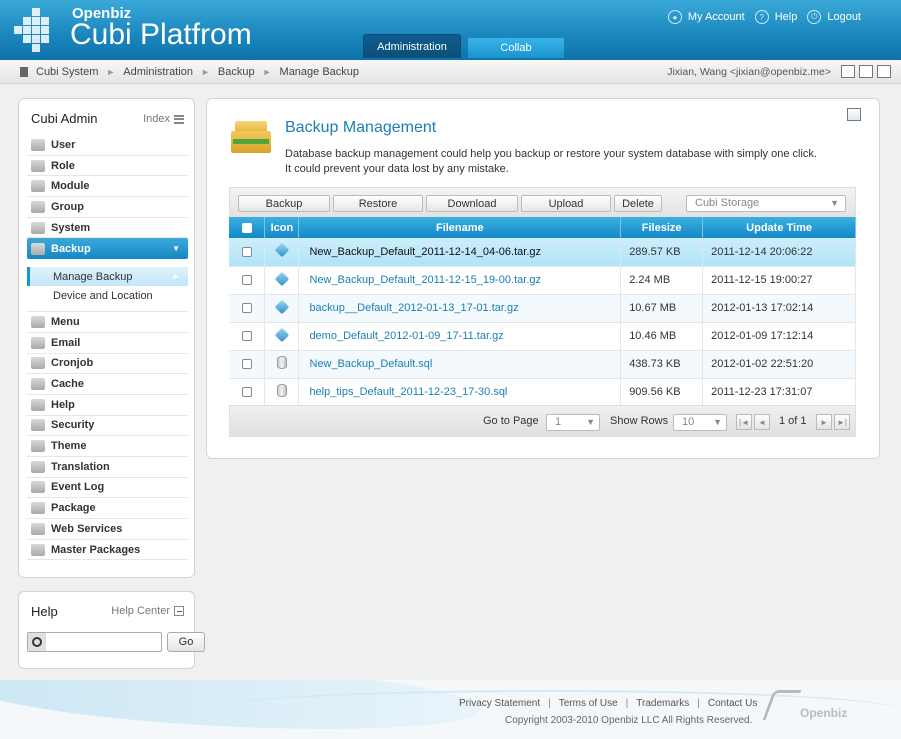 The image size is (901, 739). Describe the element at coordinates (38, 363) in the screenshot. I see `clock-icon` at that location.